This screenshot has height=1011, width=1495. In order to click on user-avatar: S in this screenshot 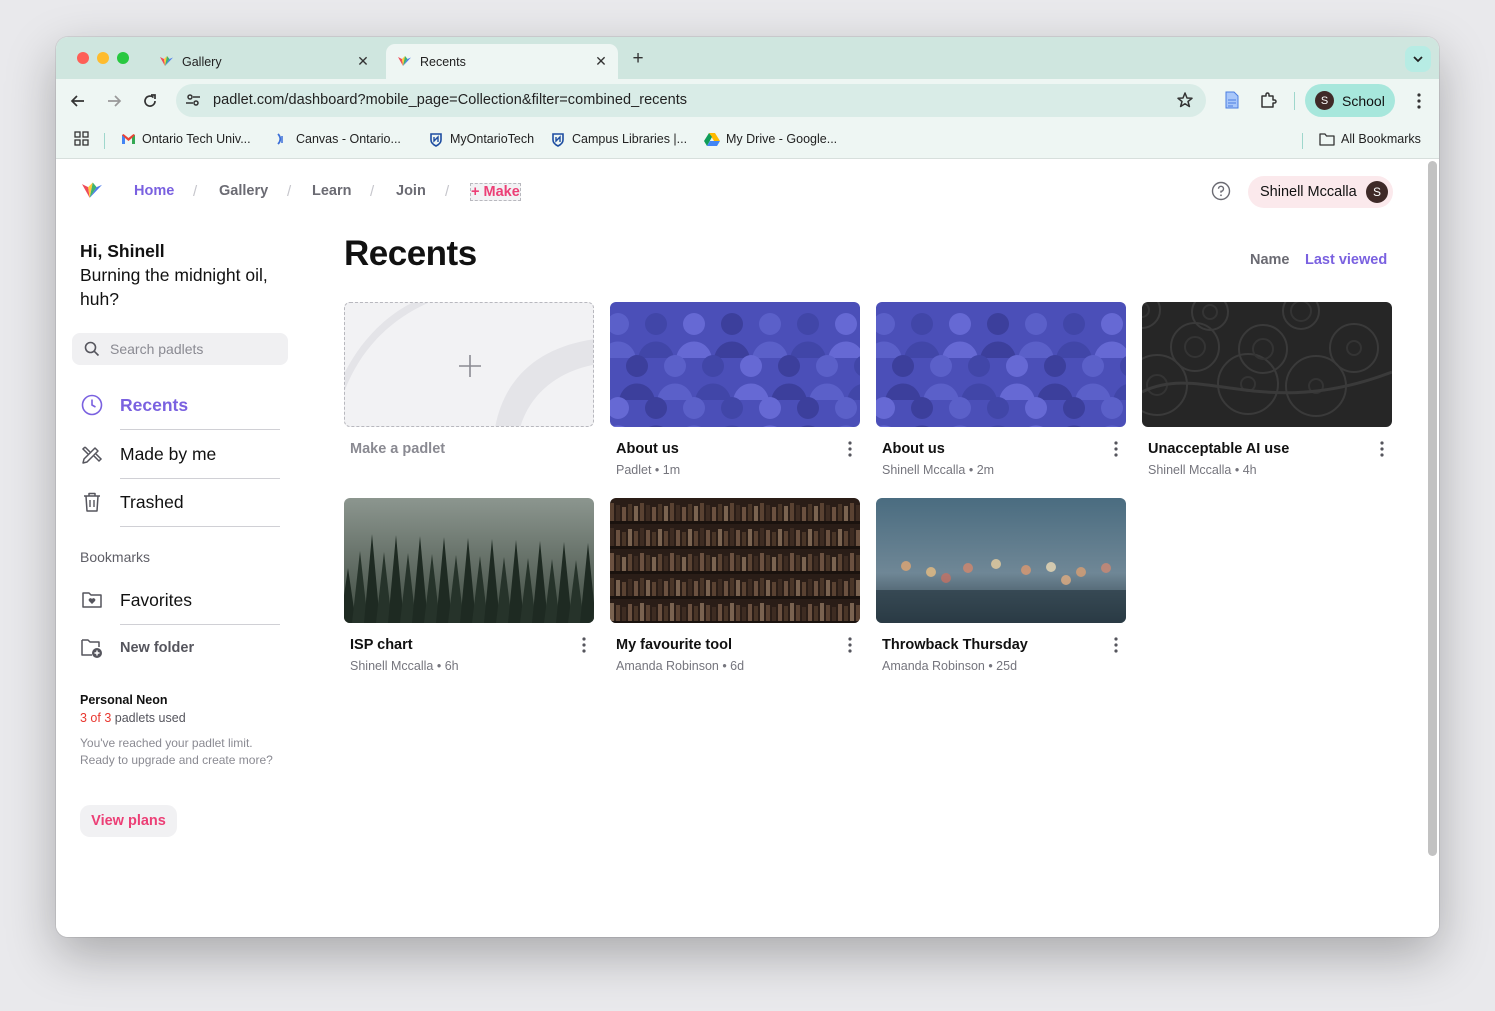, I will do `click(1377, 192)`.